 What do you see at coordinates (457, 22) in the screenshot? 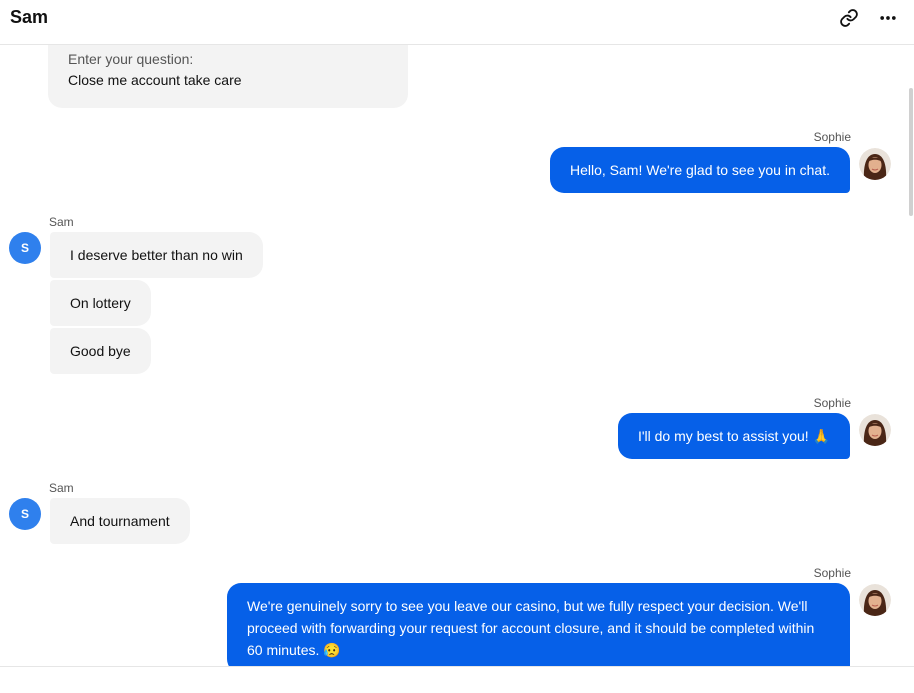
I see `chat-header: Sam` at bounding box center [457, 22].